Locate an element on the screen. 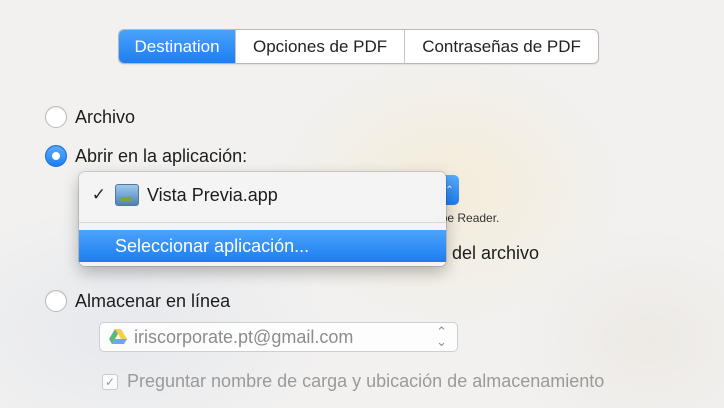  radio-abrir-aplicacion is located at coordinates (56, 156).